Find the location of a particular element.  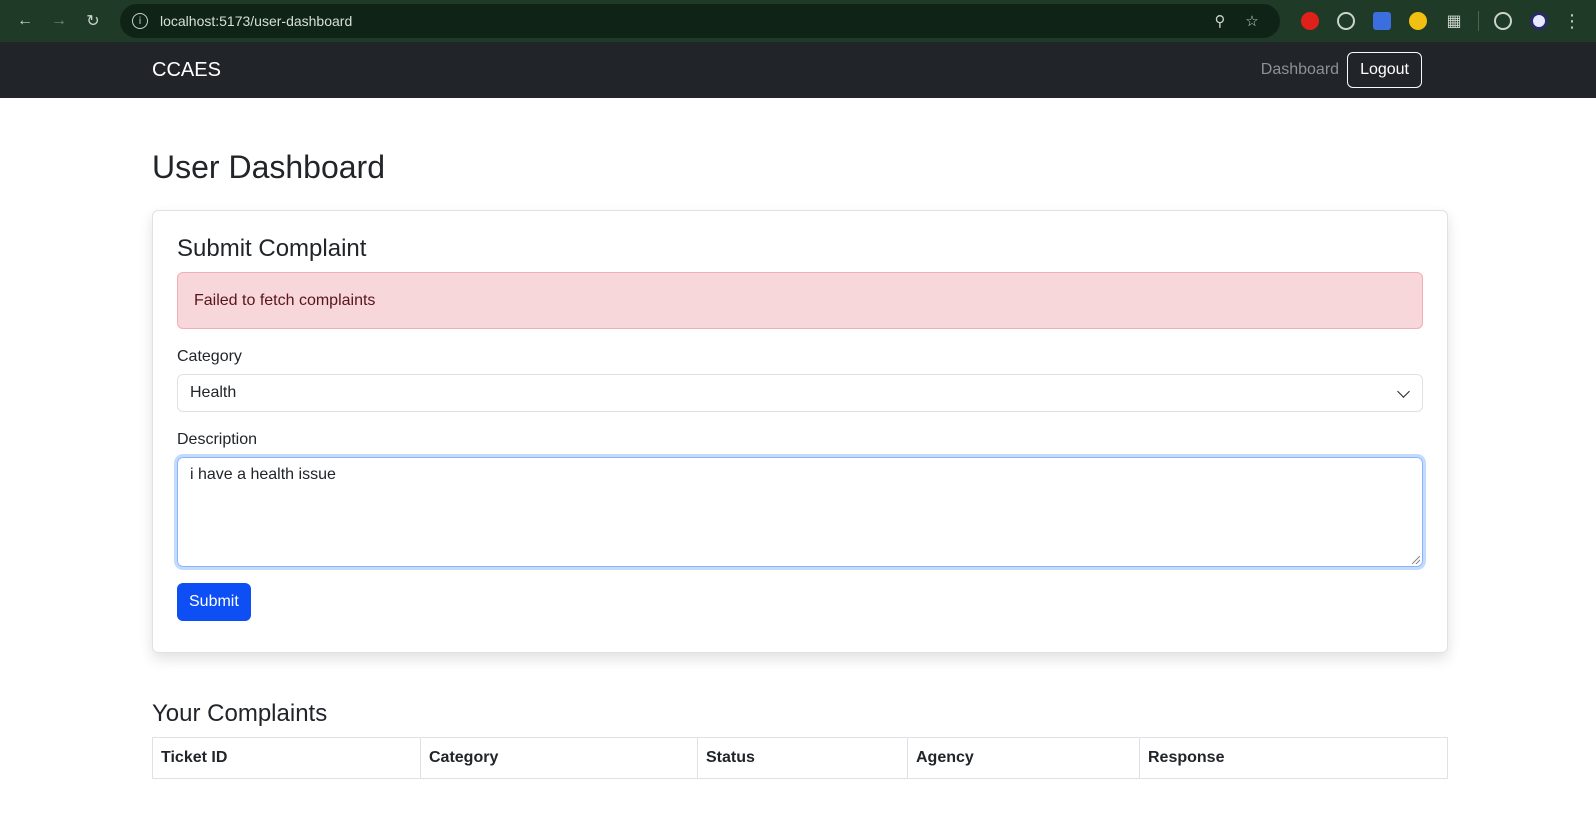

back-icon: ← is located at coordinates (25, 21).